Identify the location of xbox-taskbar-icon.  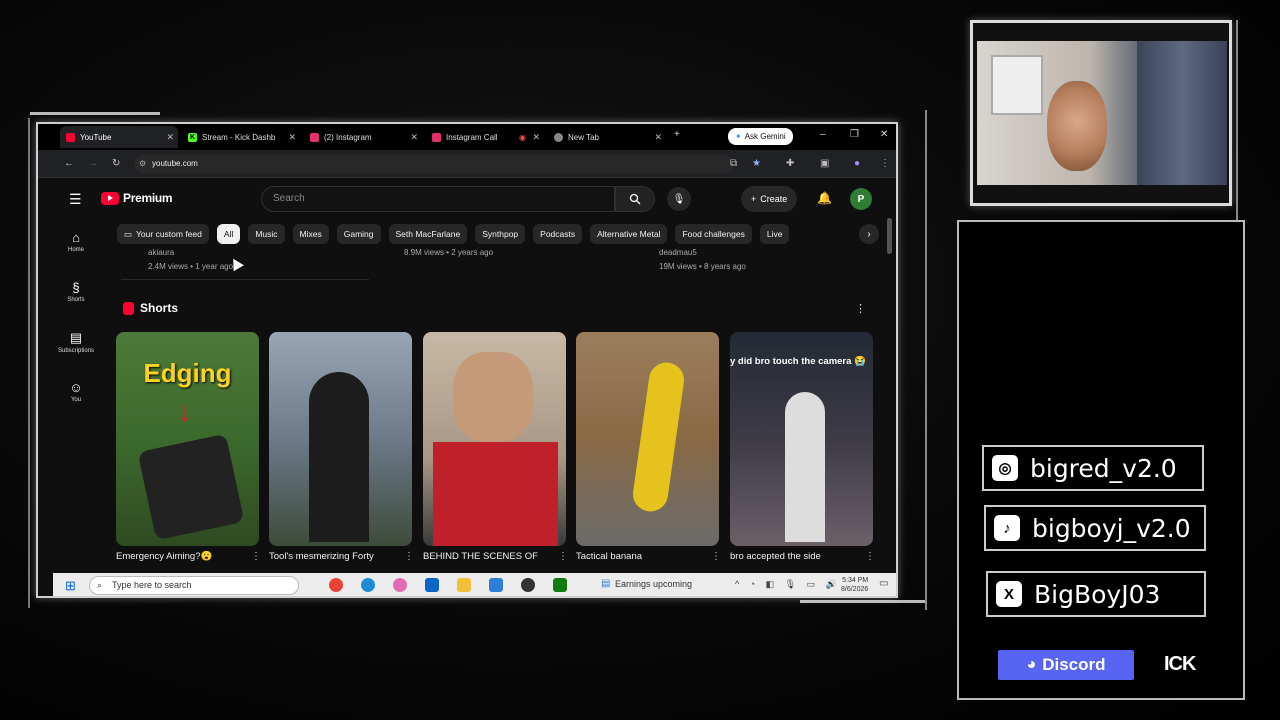
(560, 585).